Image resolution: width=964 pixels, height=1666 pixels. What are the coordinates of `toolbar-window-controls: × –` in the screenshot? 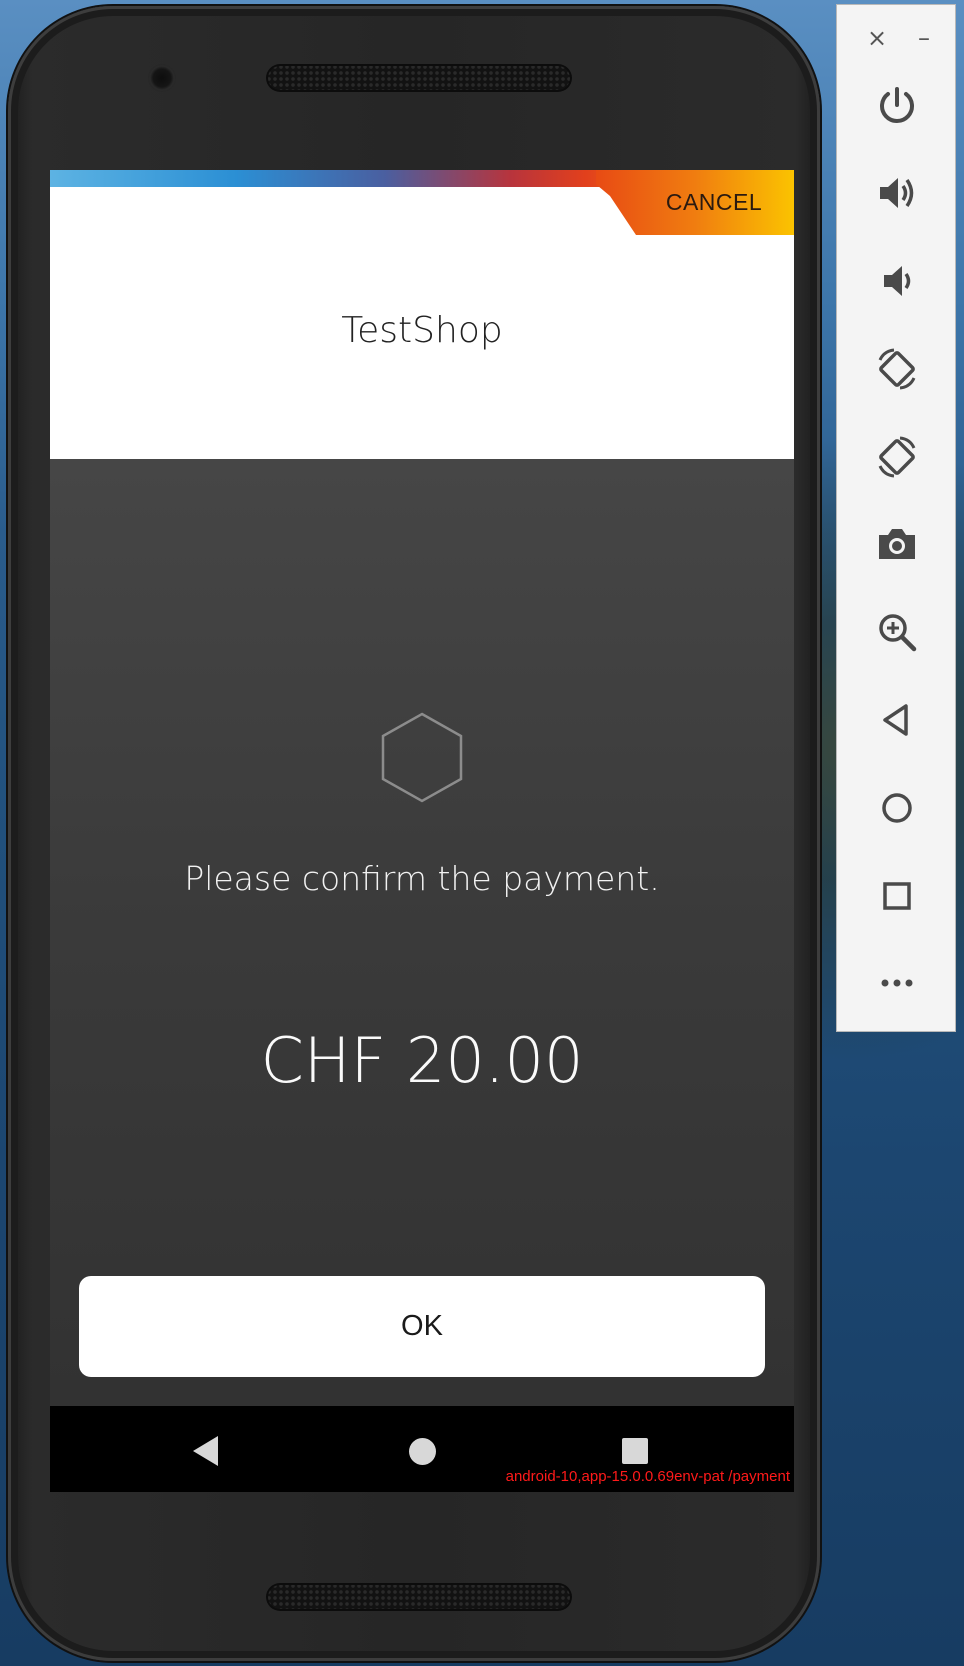 It's located at (897, 38).